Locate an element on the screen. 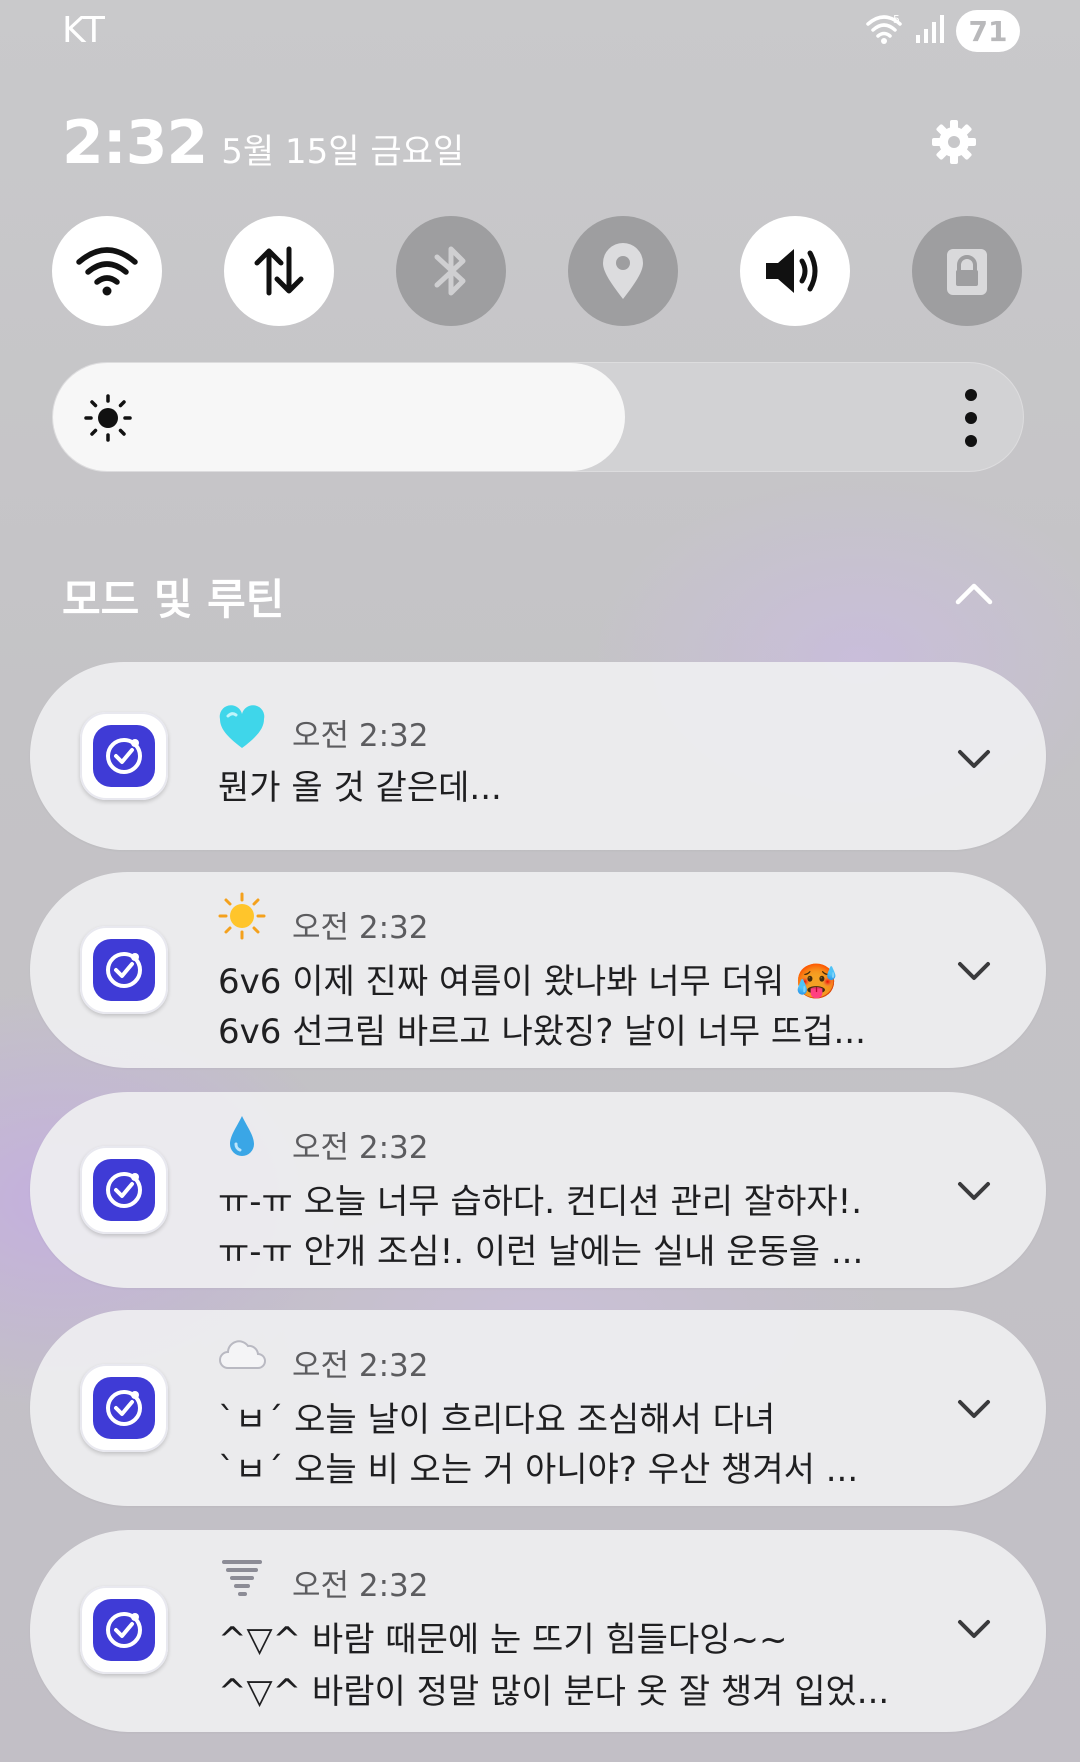 This screenshot has width=1080, height=1762. speaker-icon is located at coordinates (792, 271).